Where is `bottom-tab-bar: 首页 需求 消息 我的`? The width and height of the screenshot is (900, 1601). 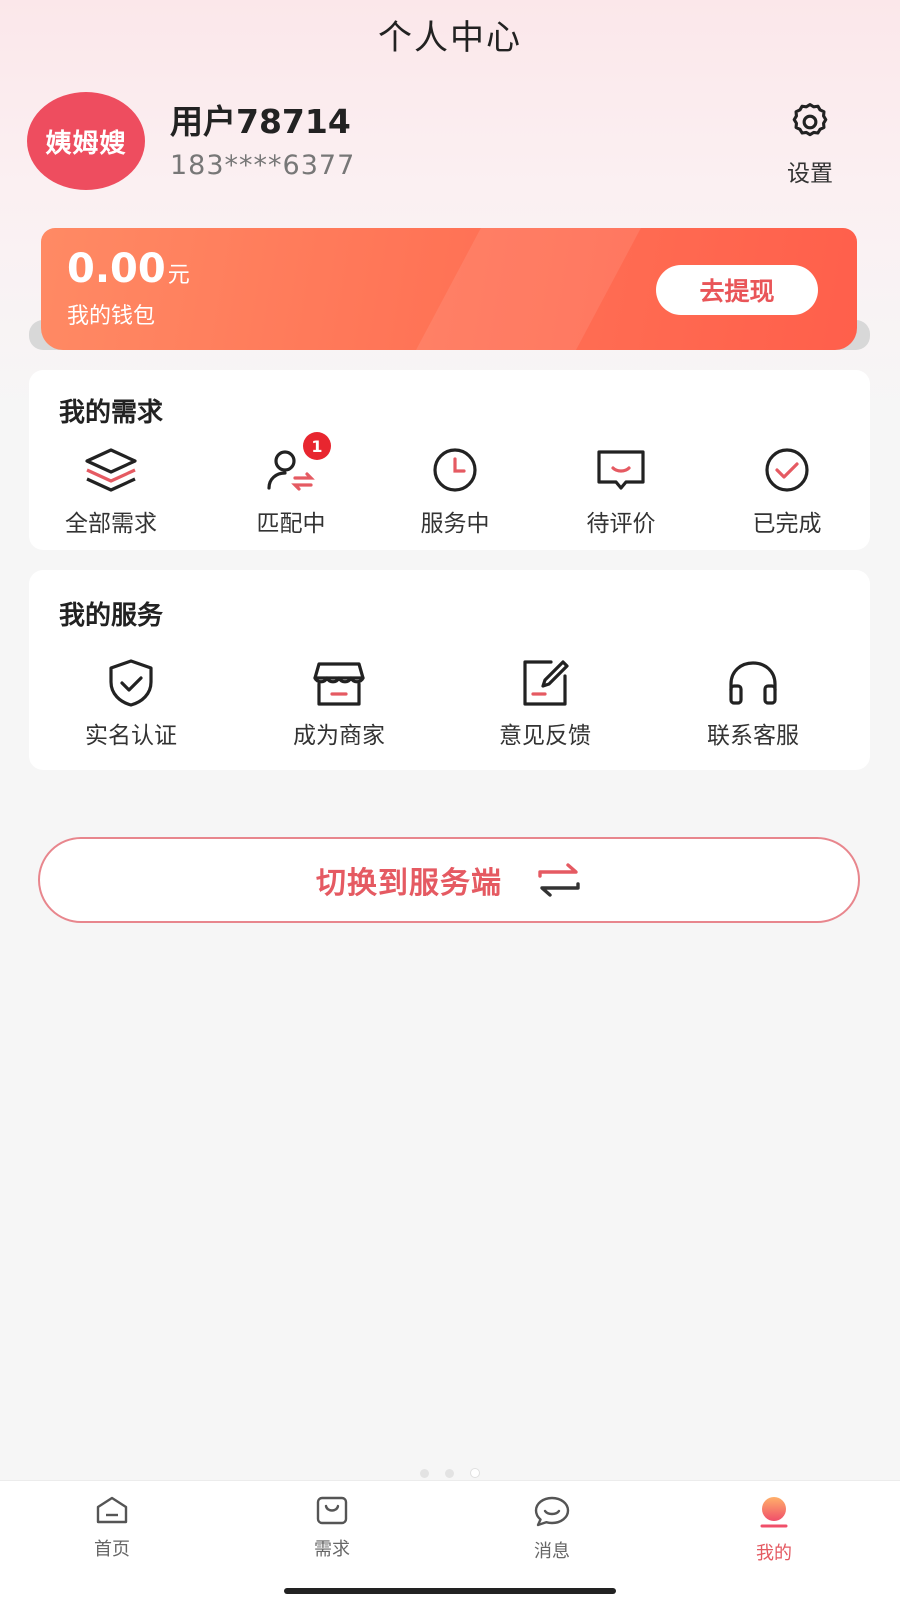
bottom-tab-bar: 首页 需求 消息 我的 is located at coordinates (450, 1540).